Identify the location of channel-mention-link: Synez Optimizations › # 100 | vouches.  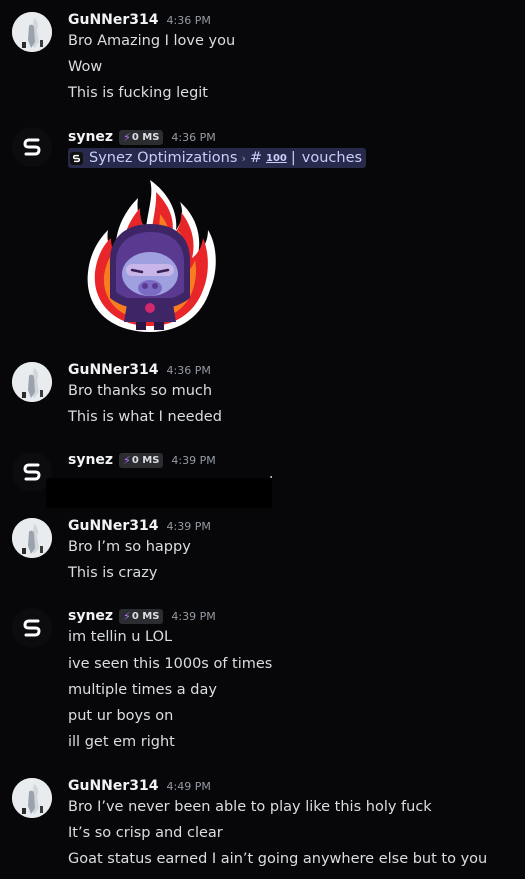
(217, 158).